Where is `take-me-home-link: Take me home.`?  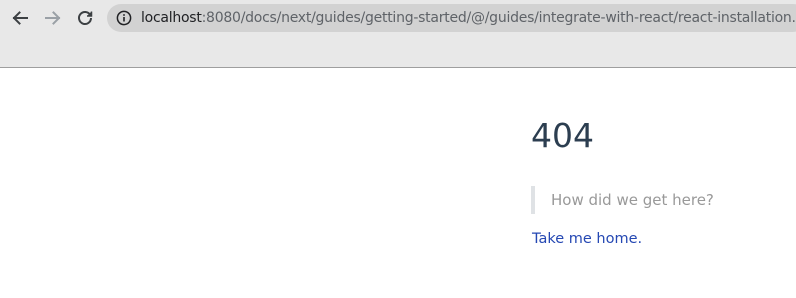 take-me-home-link: Take me home. is located at coordinates (587, 239).